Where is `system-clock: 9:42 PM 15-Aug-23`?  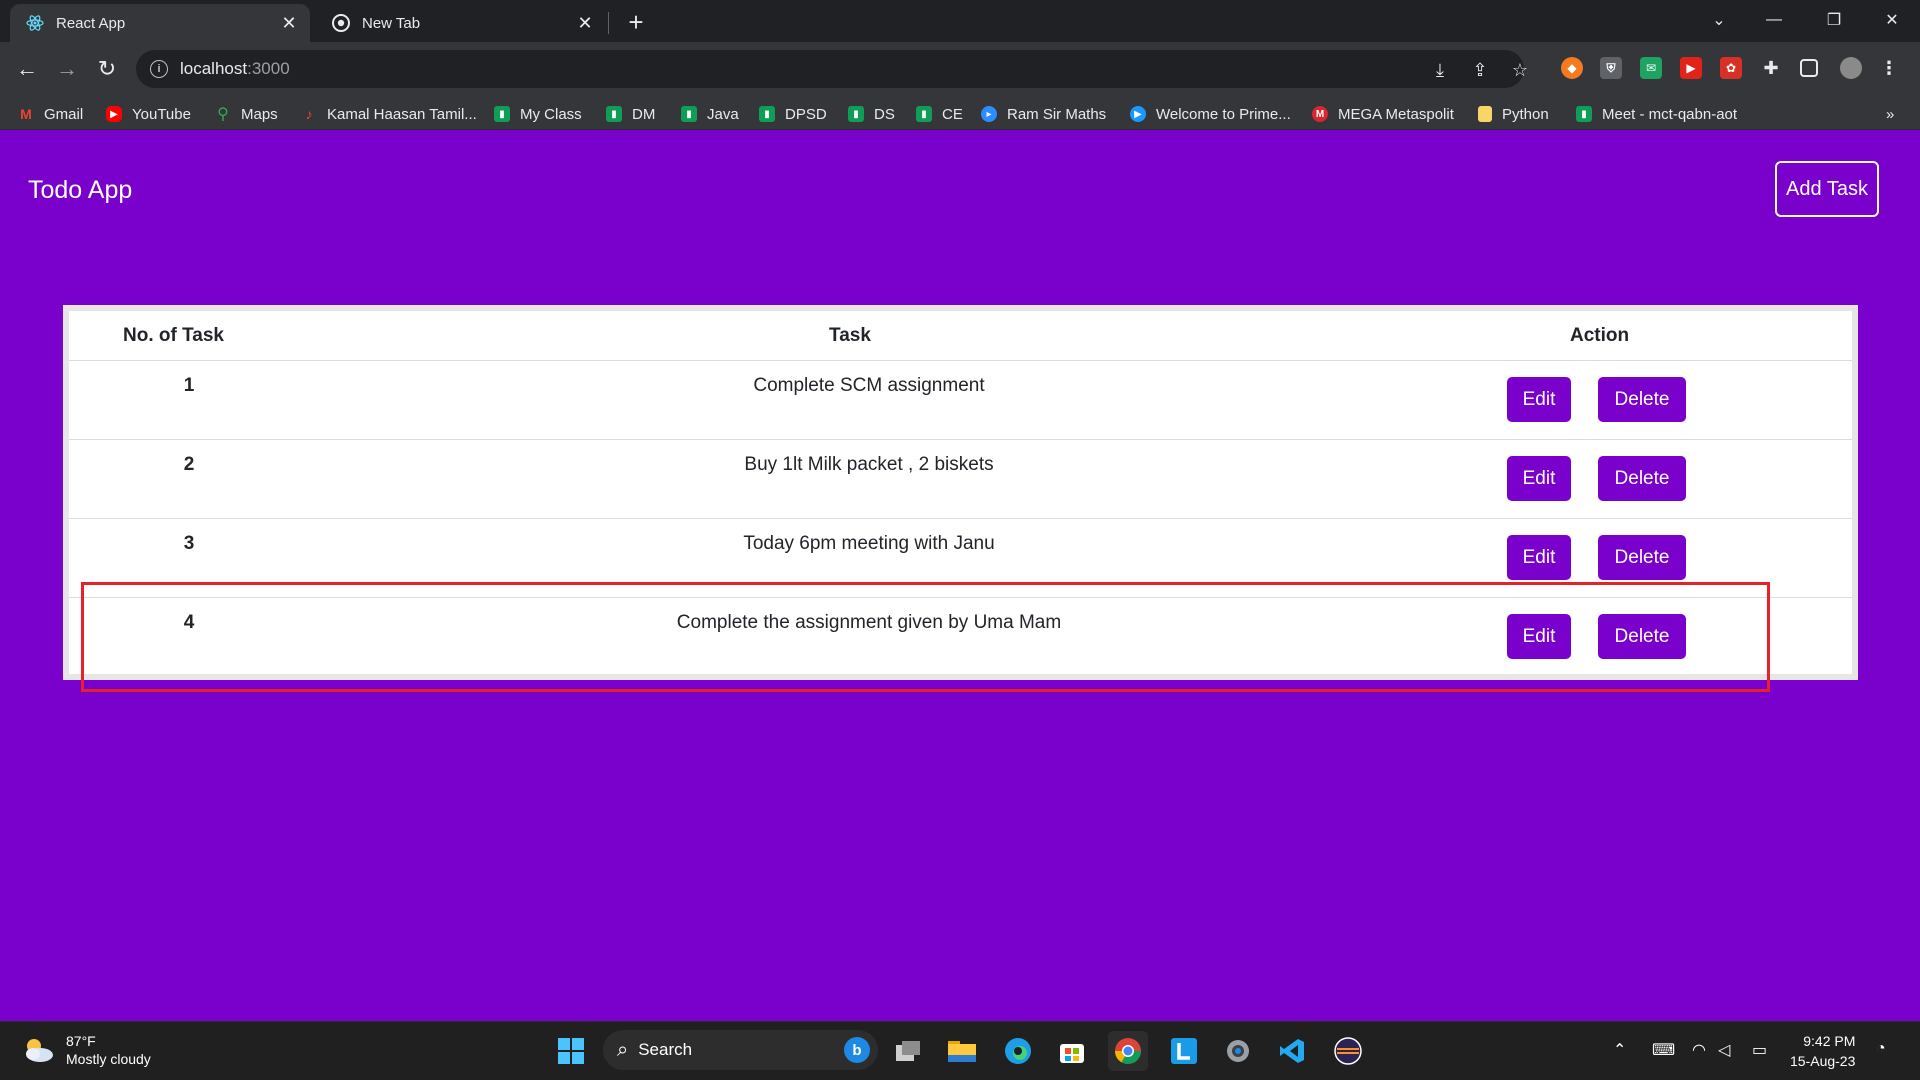 system-clock: 9:42 PM 15-Aug-23 is located at coordinates (1822, 1051).